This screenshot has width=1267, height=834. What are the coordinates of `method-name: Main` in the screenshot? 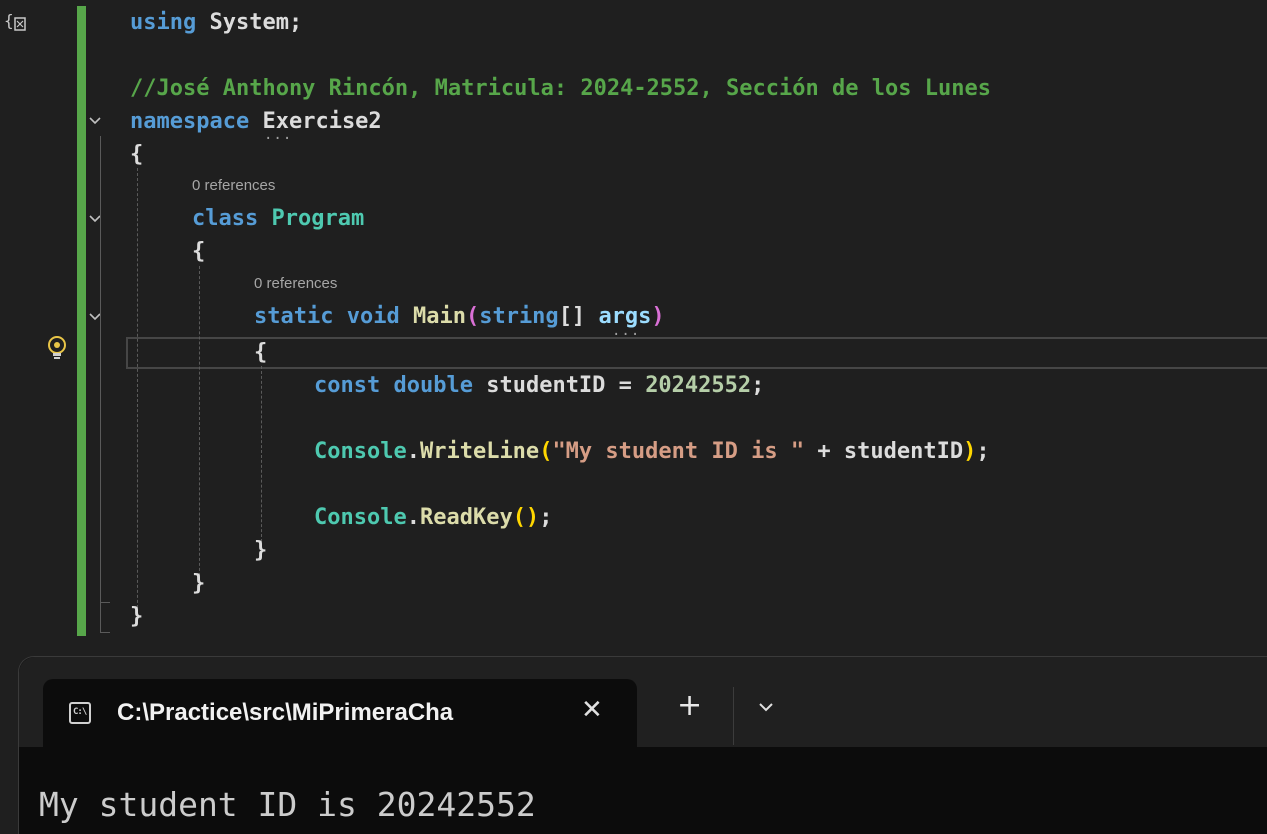 It's located at (439, 316).